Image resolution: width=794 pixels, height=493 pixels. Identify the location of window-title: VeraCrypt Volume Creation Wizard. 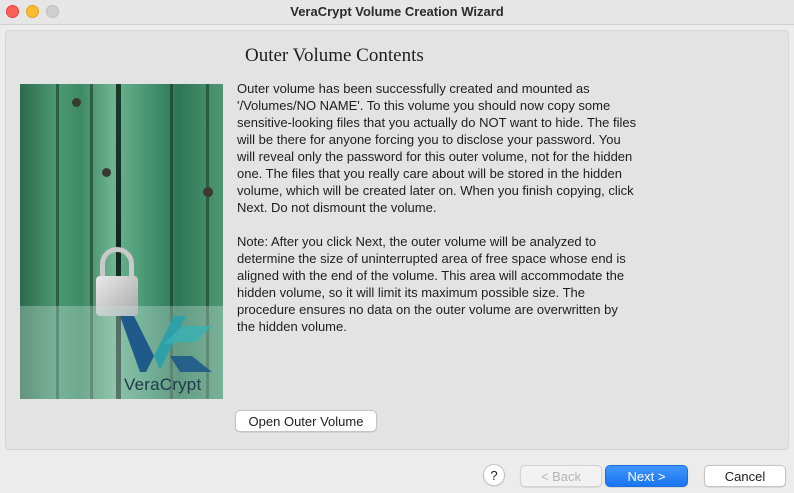
(397, 11).